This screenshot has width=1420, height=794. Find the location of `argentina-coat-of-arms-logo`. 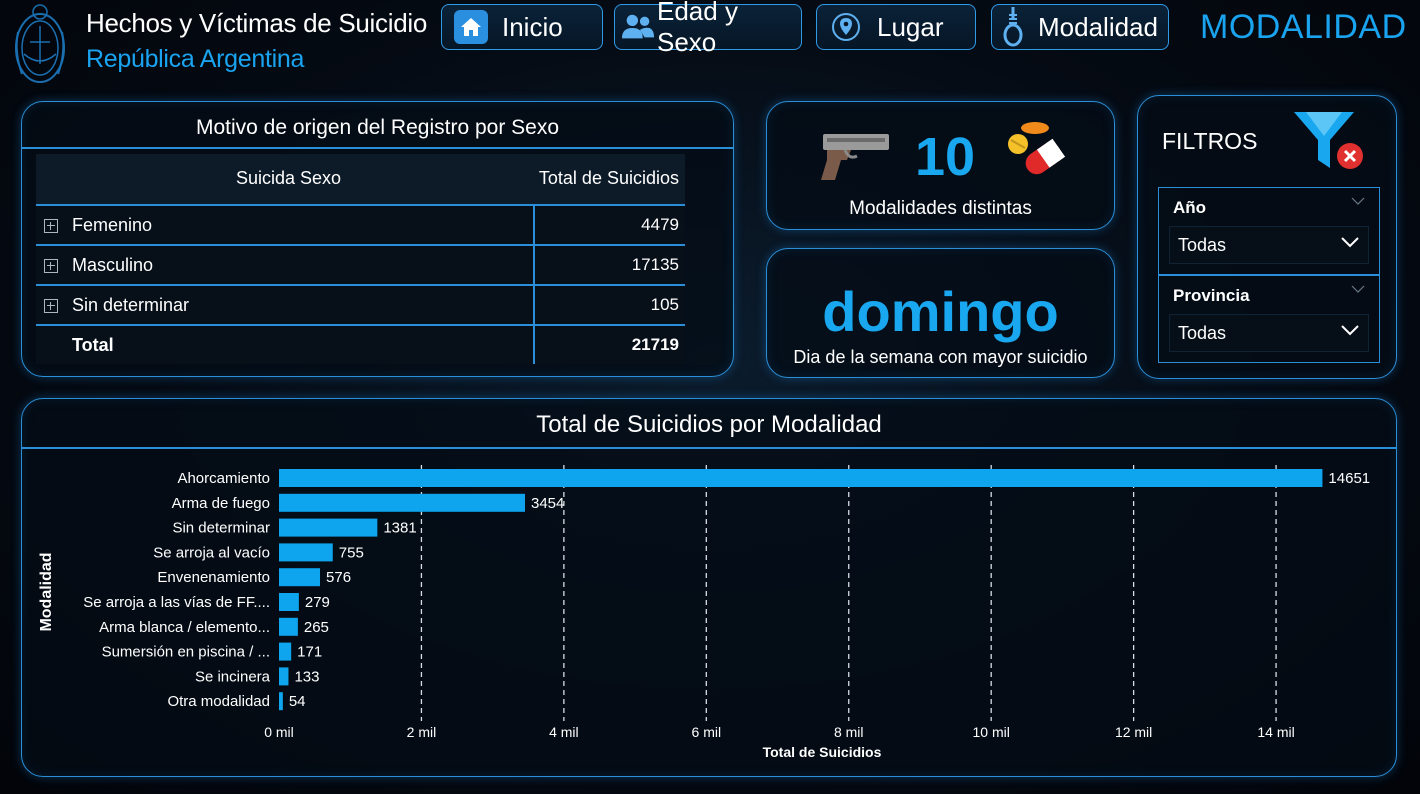

argentina-coat-of-arms-logo is located at coordinates (40, 43).